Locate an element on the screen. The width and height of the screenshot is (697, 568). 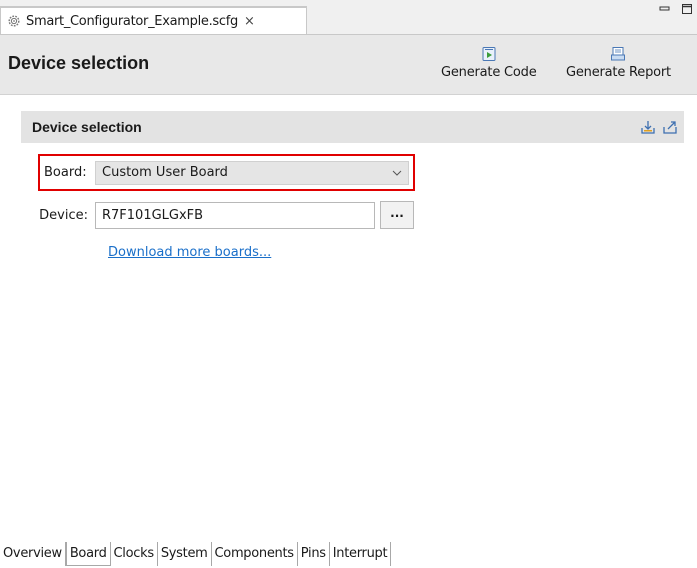
generate-code-label: Generate Code is located at coordinates (489, 72).